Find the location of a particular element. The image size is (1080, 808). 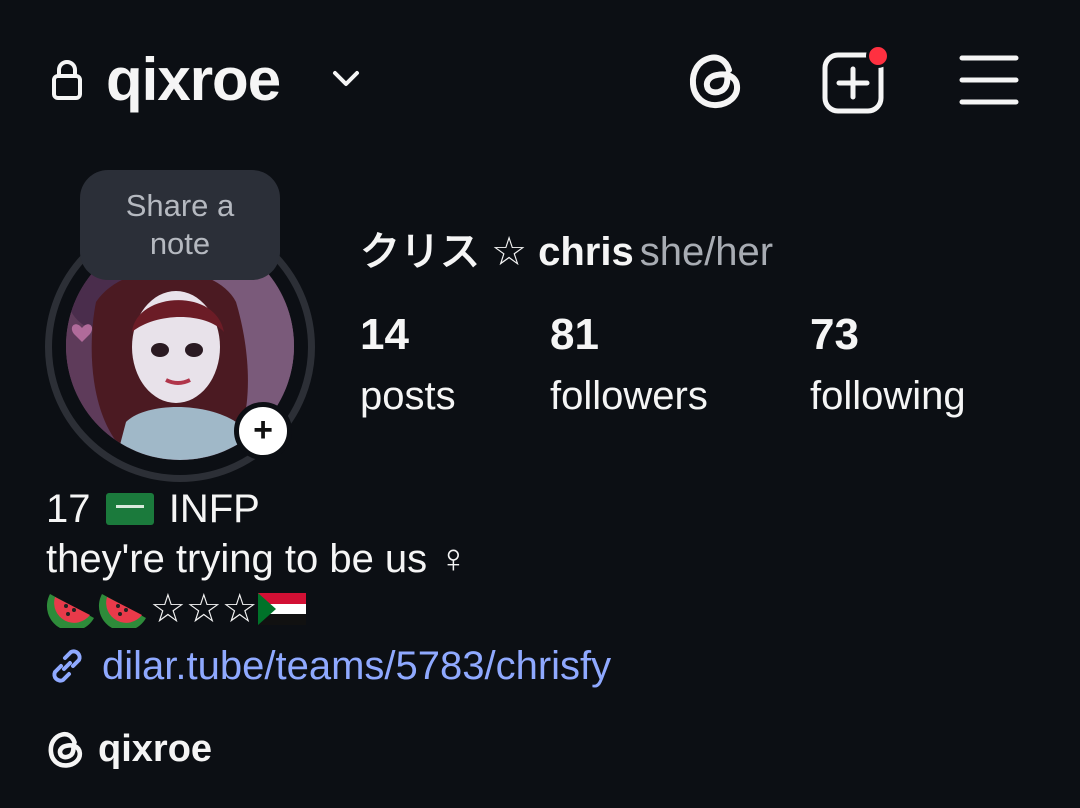

bio-stars: ☆☆☆ is located at coordinates (204, 609).